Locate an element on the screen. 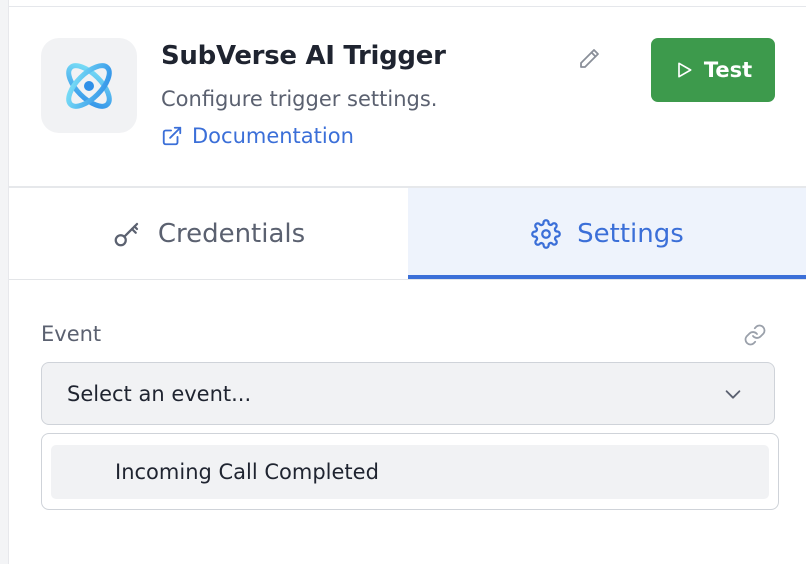 The height and width of the screenshot is (564, 806). map-field-button is located at coordinates (755, 335).